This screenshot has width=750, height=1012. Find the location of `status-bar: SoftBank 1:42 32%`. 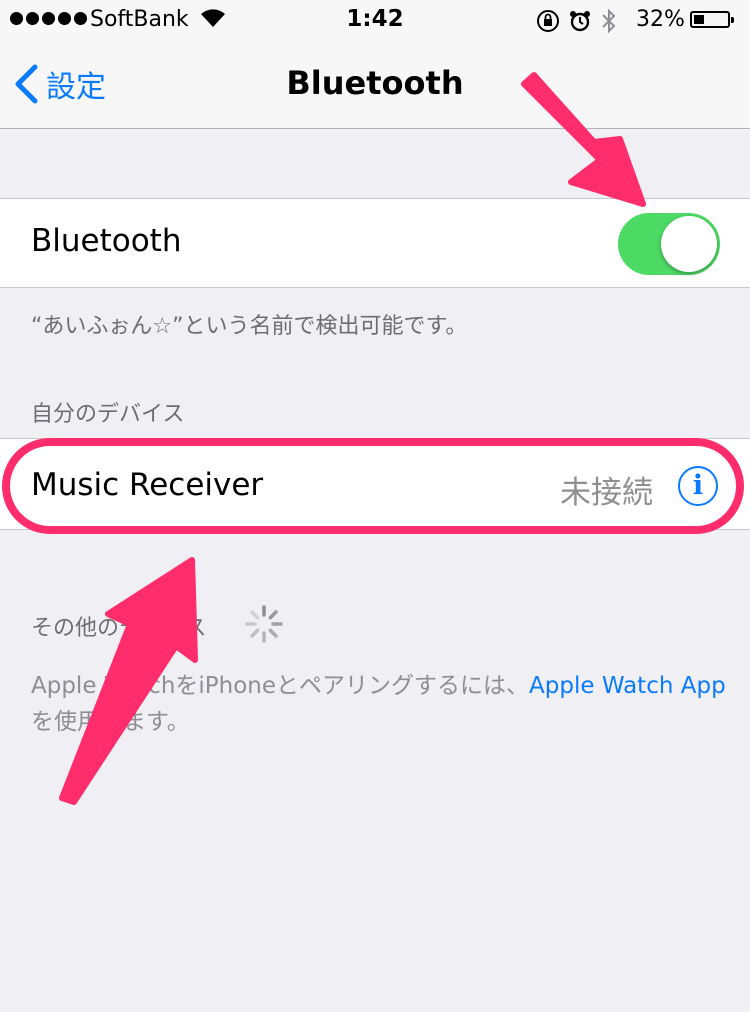

status-bar: SoftBank 1:42 32% is located at coordinates (375, 20).